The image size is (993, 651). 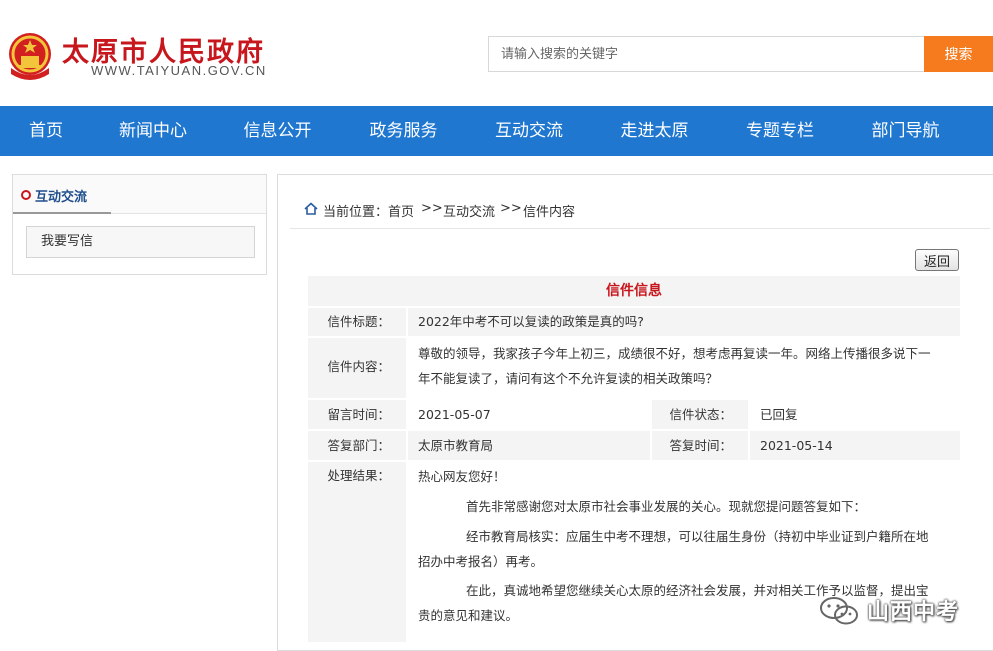 What do you see at coordinates (958, 54) in the screenshot?
I see `search-button: 搜索` at bounding box center [958, 54].